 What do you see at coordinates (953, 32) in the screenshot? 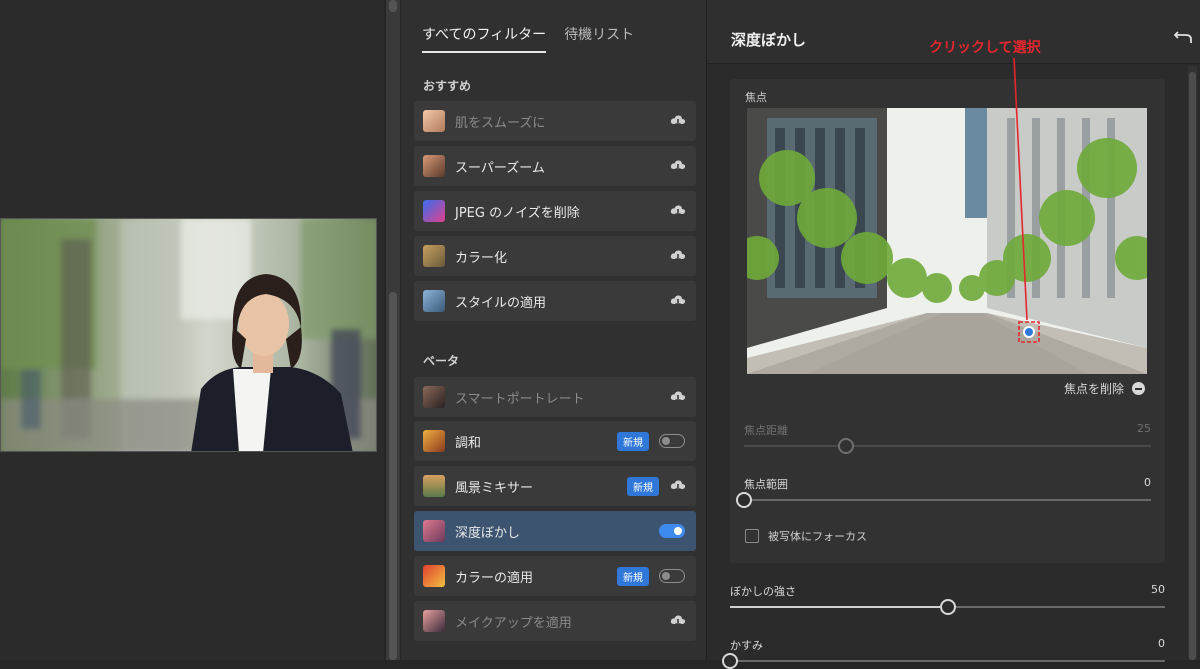
I see `panel-header: 深度ぼかし クリックして選択` at bounding box center [953, 32].